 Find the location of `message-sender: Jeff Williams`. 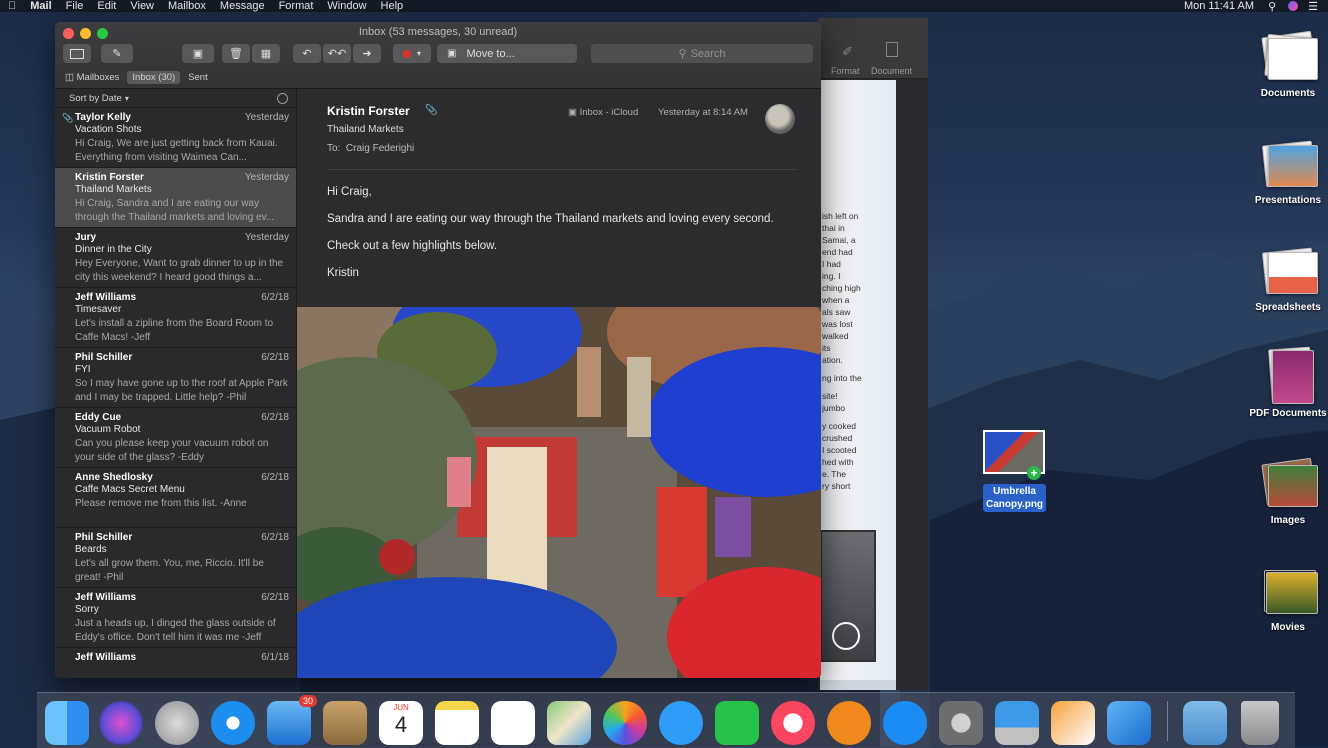

message-sender: Jeff Williams is located at coordinates (106, 657).